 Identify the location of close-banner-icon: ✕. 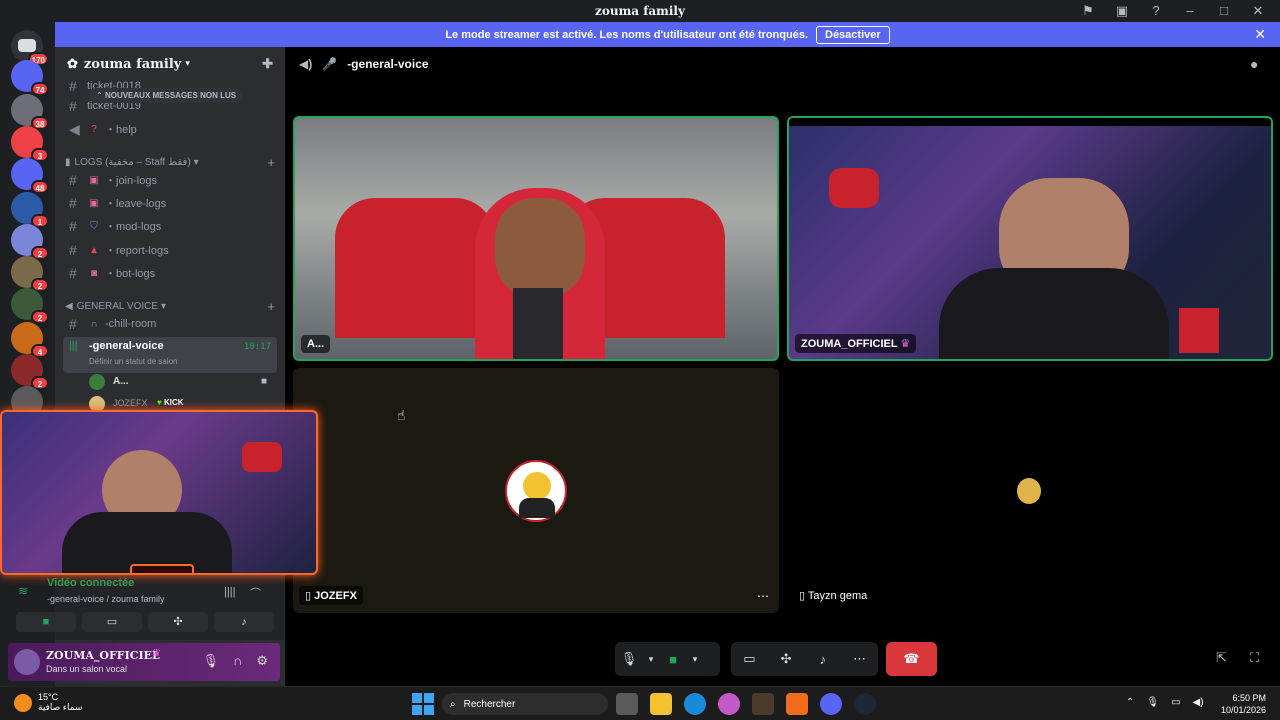
(1260, 34).